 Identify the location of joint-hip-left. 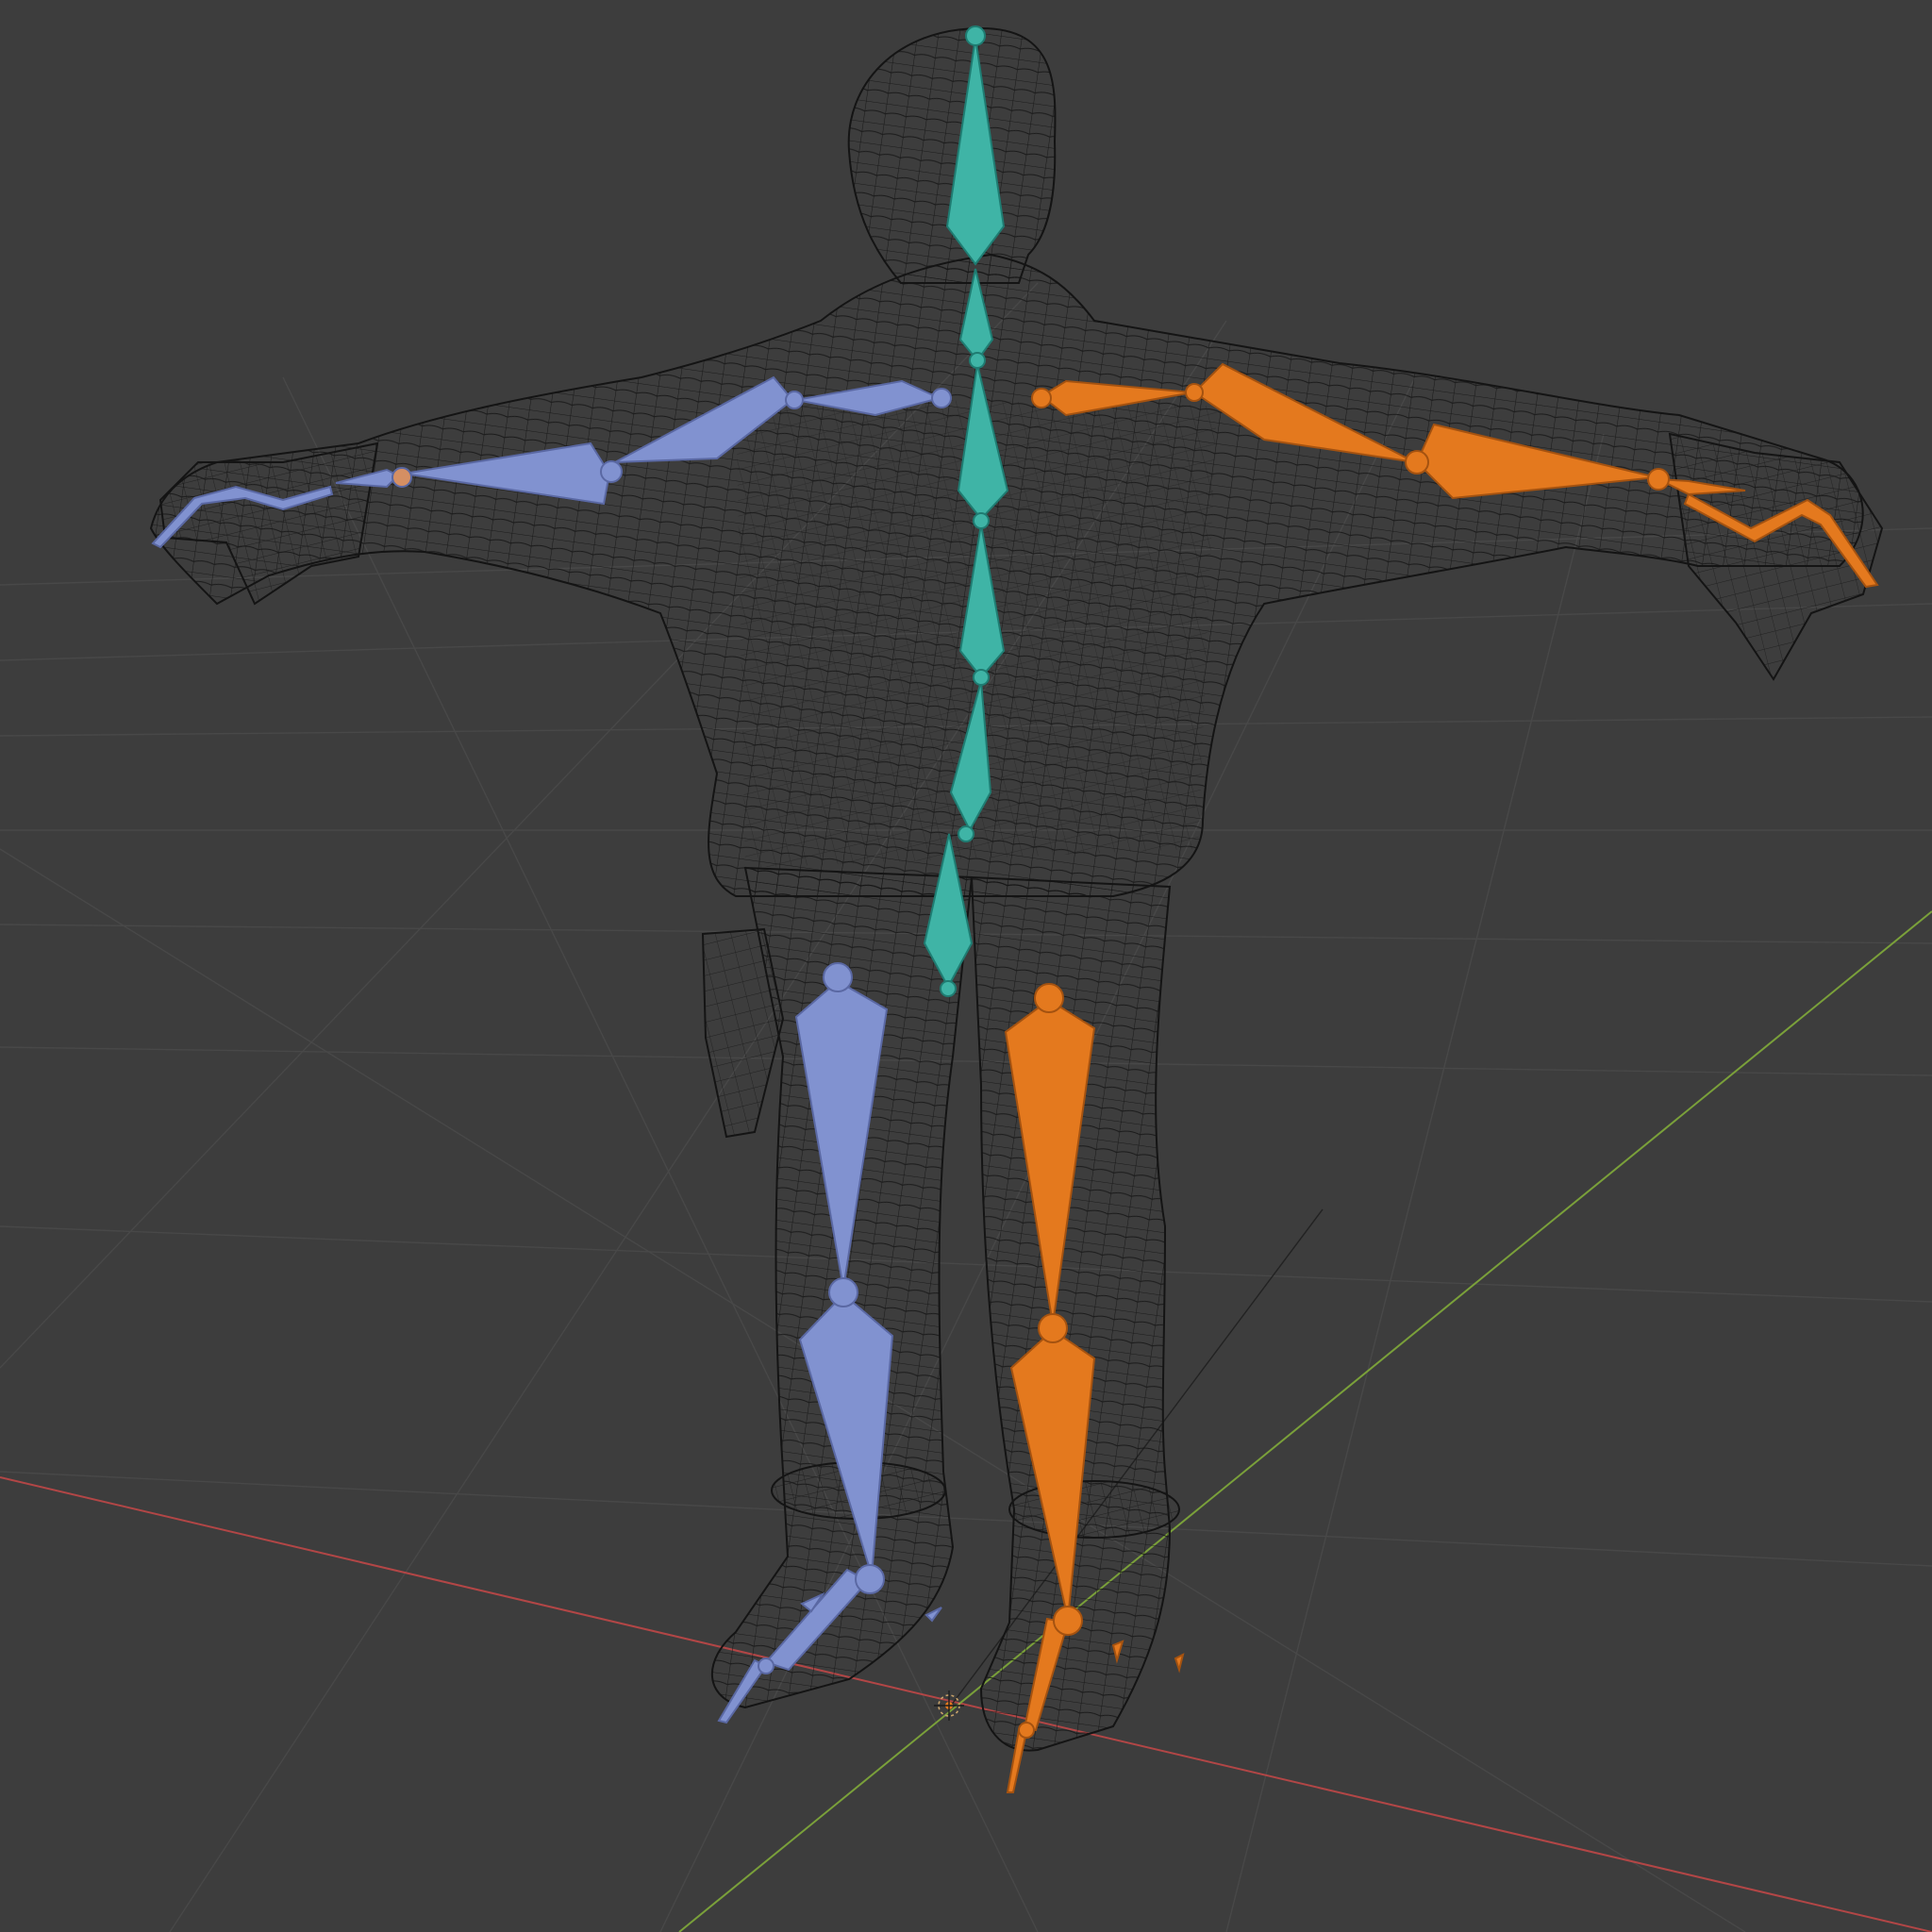
(838, 977).